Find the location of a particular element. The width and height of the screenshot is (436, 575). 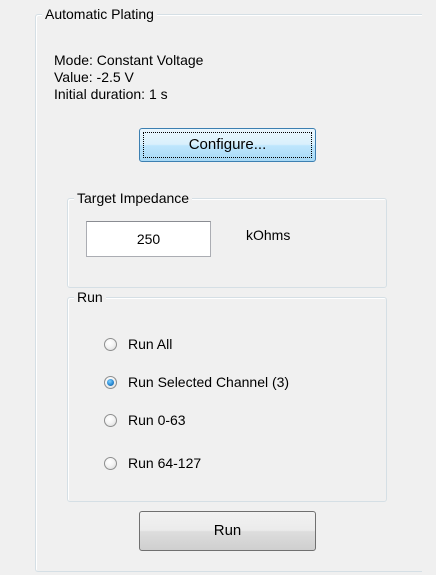

run-button-label: Run is located at coordinates (227, 530).